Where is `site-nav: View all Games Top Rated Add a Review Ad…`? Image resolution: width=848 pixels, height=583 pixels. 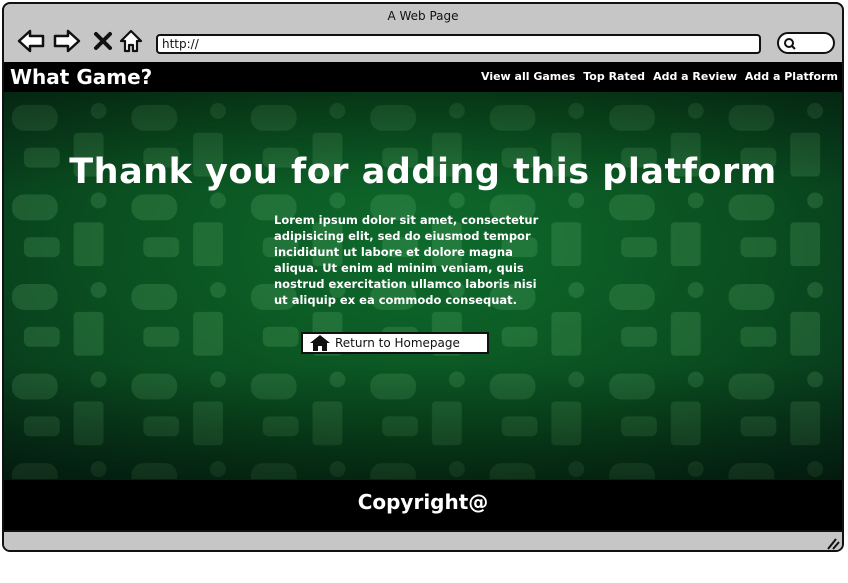 site-nav: View all Games Top Rated Add a Review Ad… is located at coordinates (659, 76).